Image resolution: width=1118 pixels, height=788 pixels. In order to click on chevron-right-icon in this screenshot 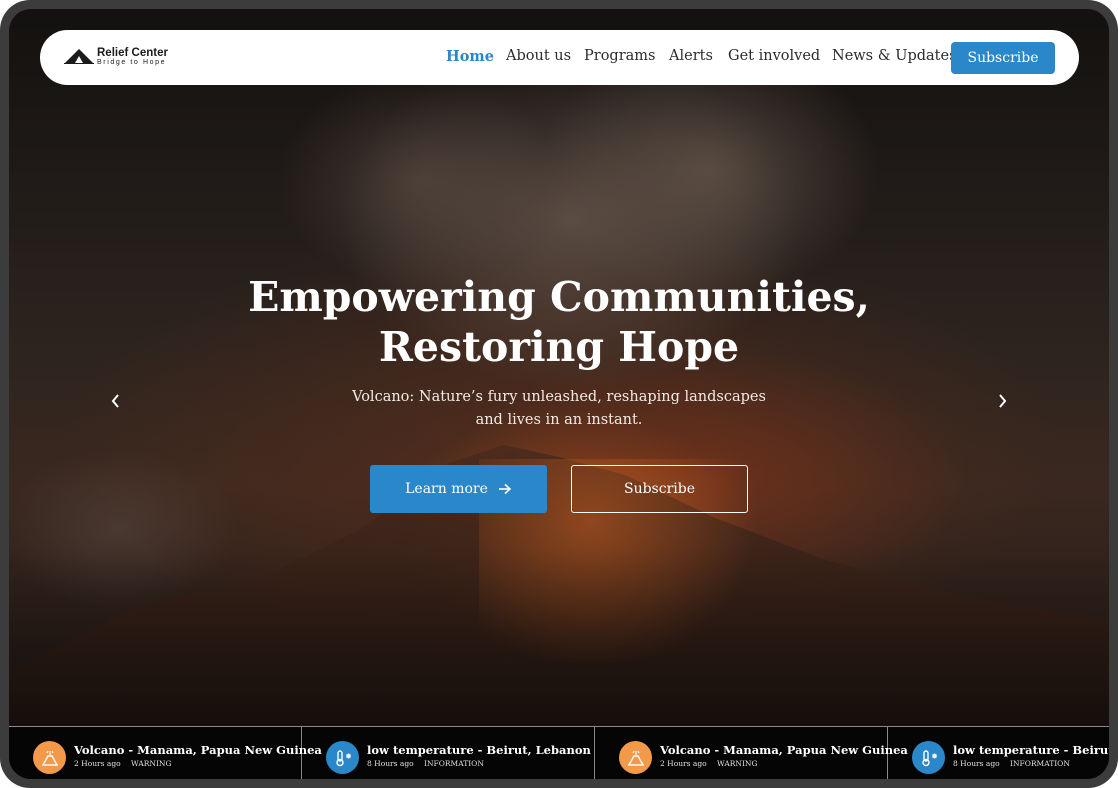, I will do `click(1003, 401)`.